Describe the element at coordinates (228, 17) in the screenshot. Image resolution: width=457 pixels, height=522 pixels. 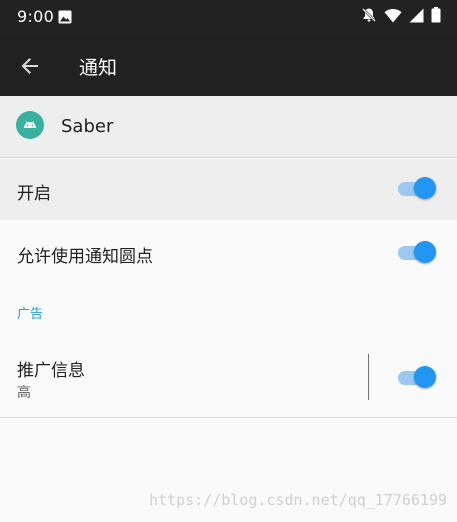
I see `status-bar: 9:00` at that location.